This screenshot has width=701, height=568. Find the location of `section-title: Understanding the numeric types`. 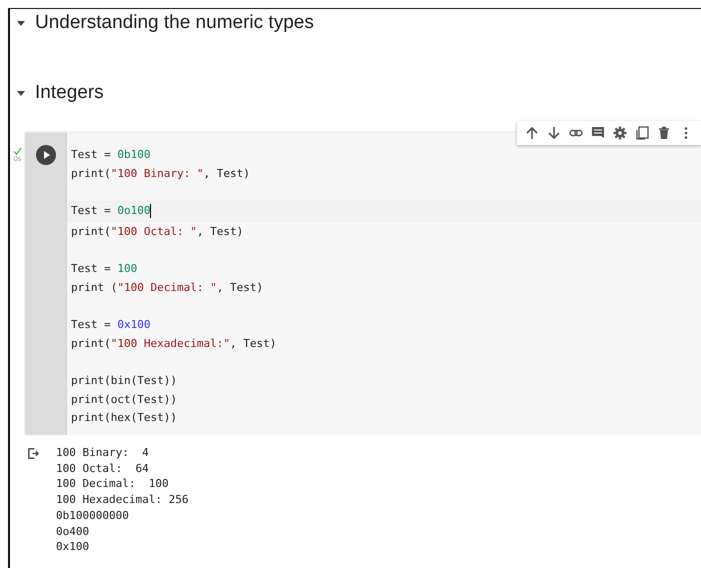

section-title: Understanding the numeric types is located at coordinates (174, 23).